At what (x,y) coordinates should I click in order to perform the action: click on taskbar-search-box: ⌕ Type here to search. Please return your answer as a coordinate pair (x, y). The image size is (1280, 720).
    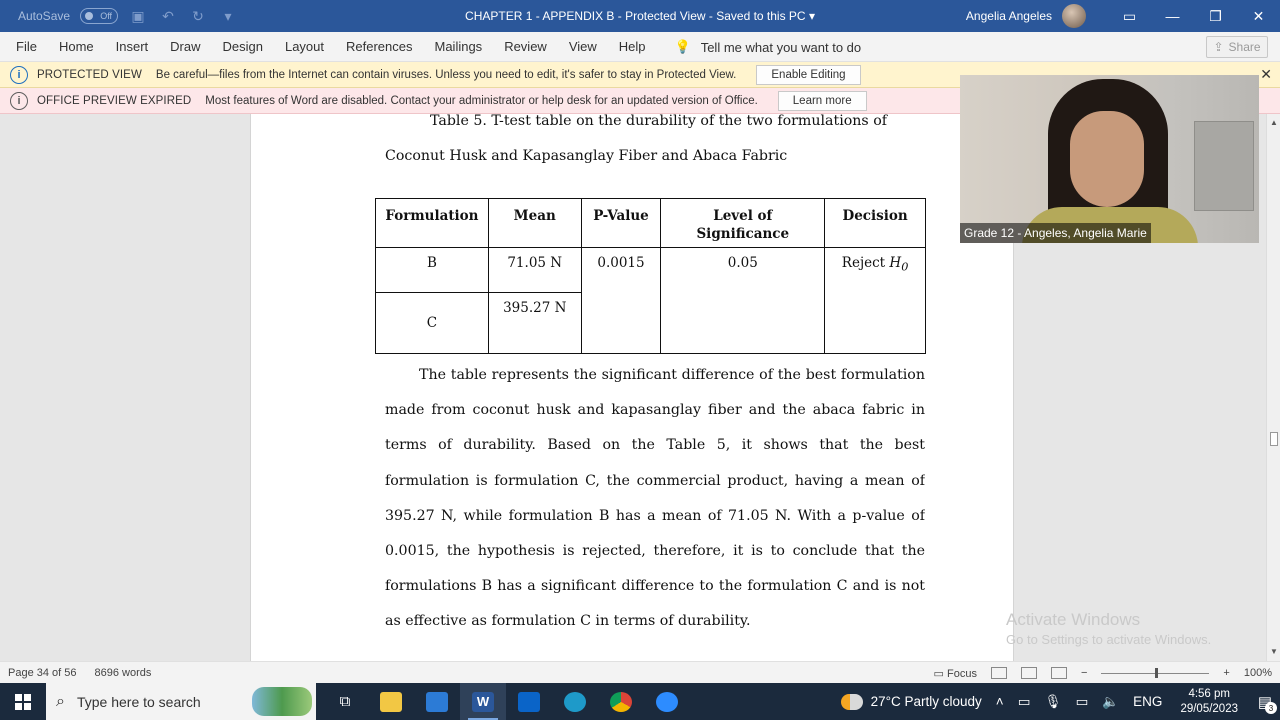
    Looking at the image, I should click on (181, 701).